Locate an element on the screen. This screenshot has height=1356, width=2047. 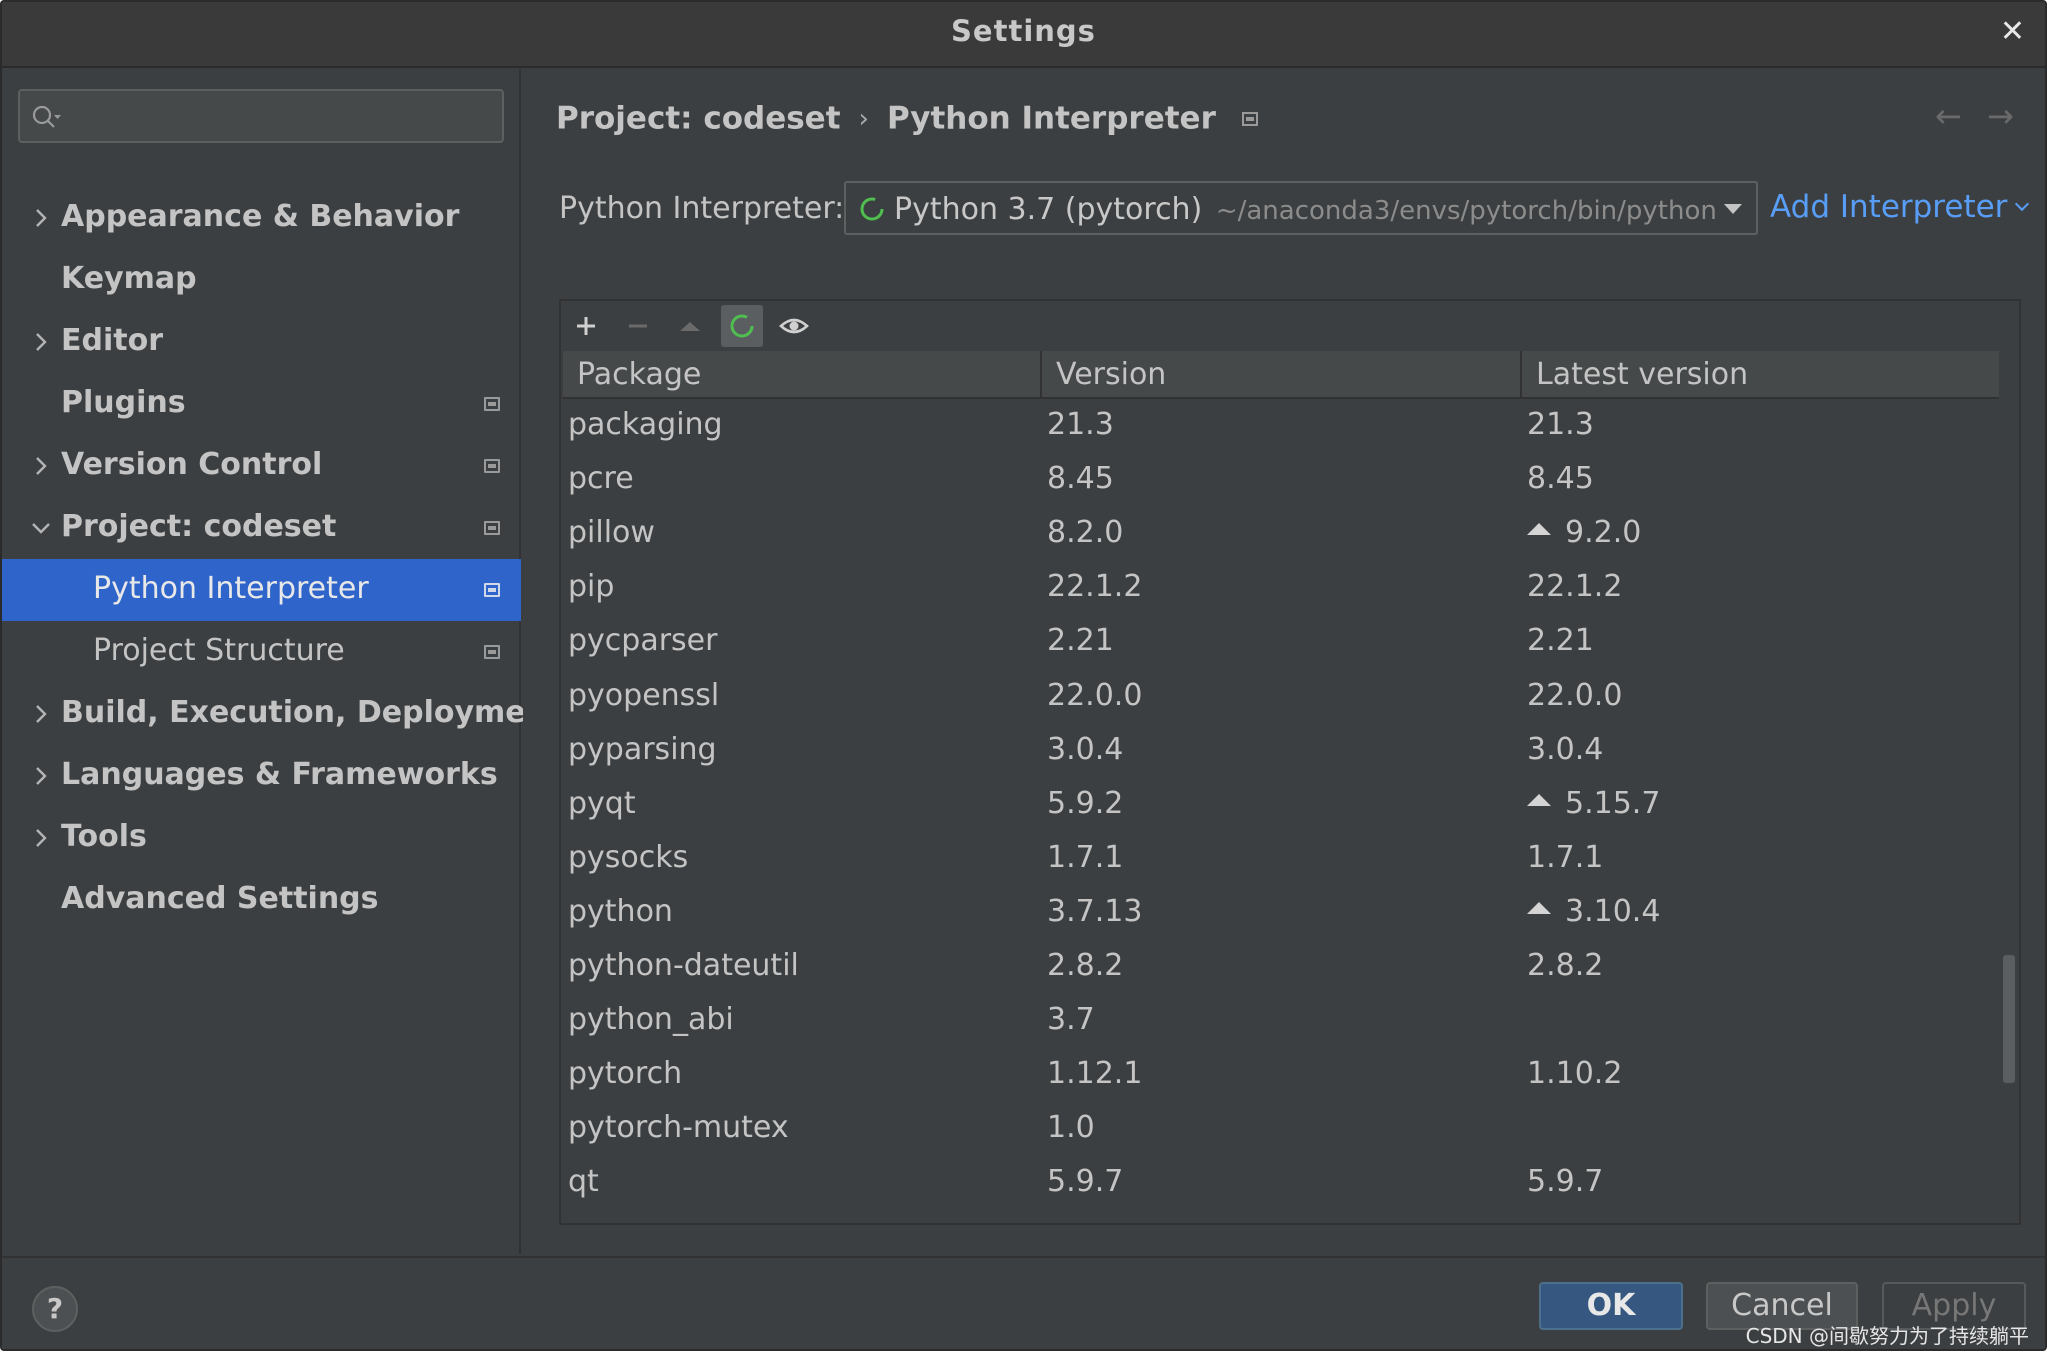
sidebar-item-label: Build, Execution, Deployment is located at coordinates (311, 712).